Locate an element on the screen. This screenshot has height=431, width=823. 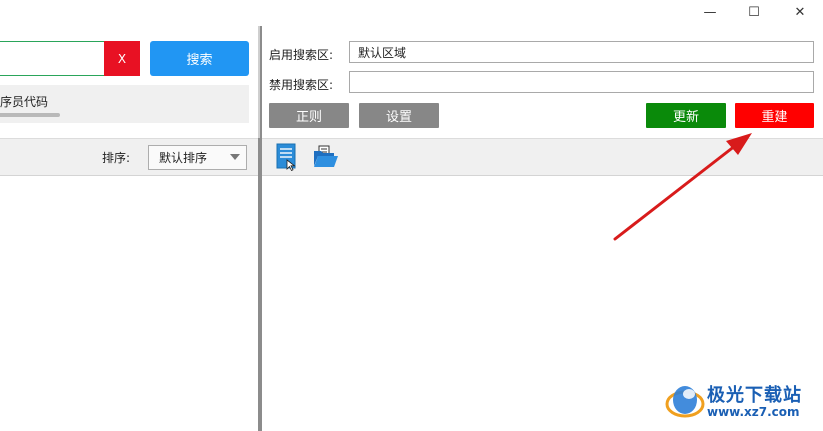
watermark-title: 极光下载站 is located at coordinates (754, 395).